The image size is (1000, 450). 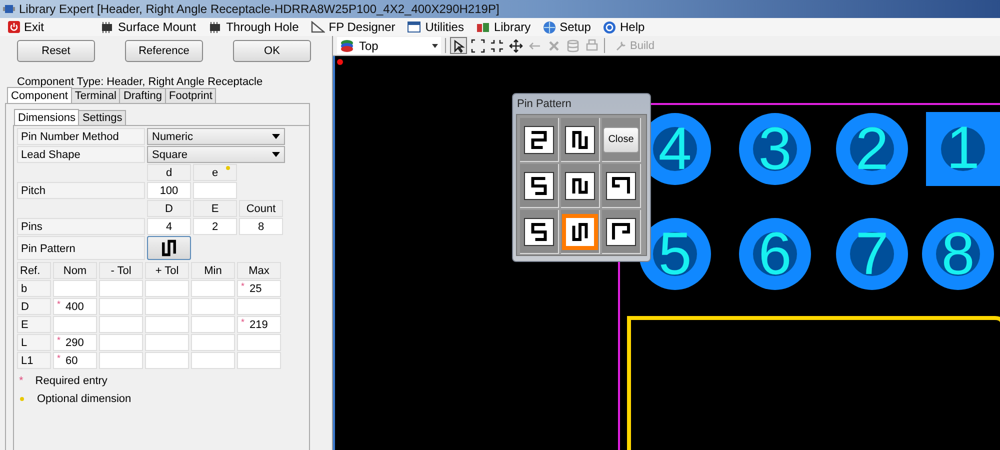 I want to click on input-field: * 25, so click(x=259, y=288).